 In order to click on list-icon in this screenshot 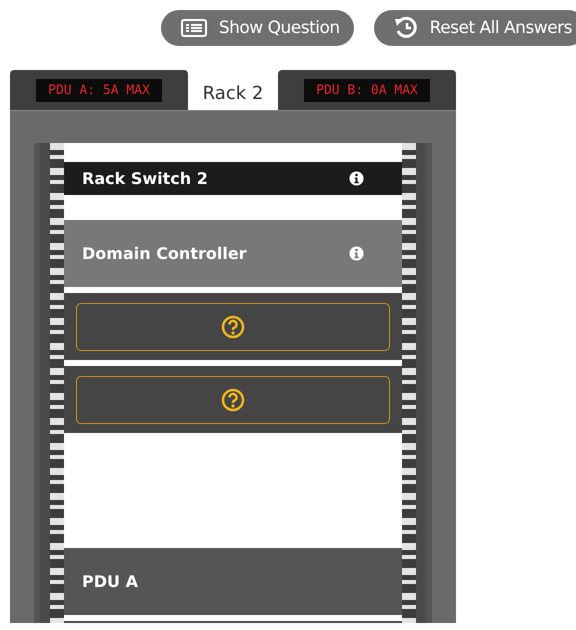, I will do `click(193, 28)`.